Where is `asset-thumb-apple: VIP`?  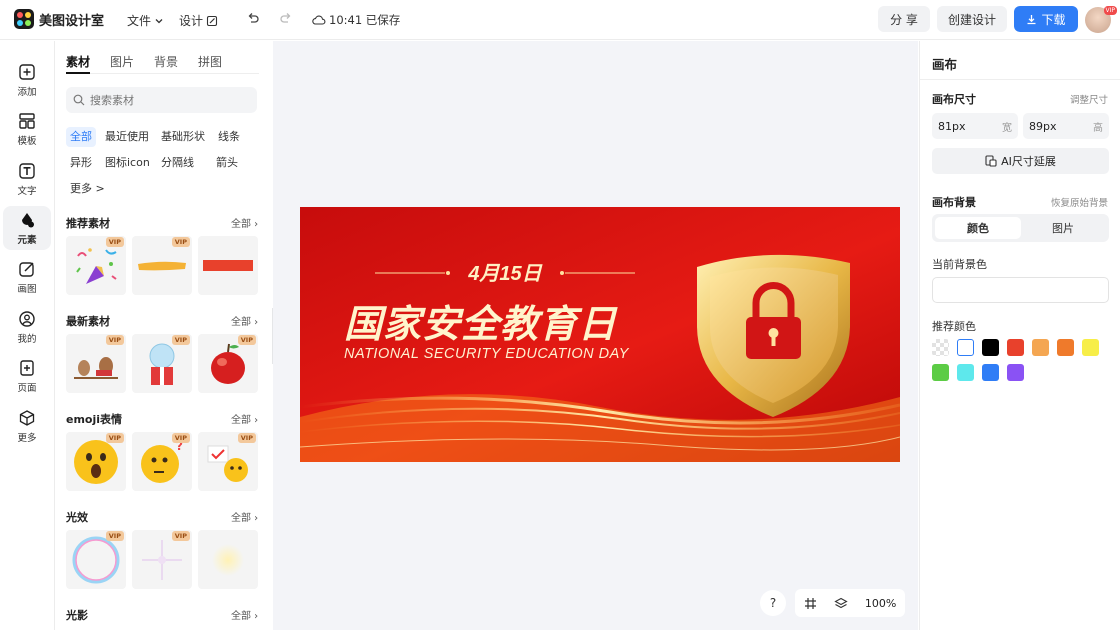
asset-thumb-apple: VIP is located at coordinates (228, 363).